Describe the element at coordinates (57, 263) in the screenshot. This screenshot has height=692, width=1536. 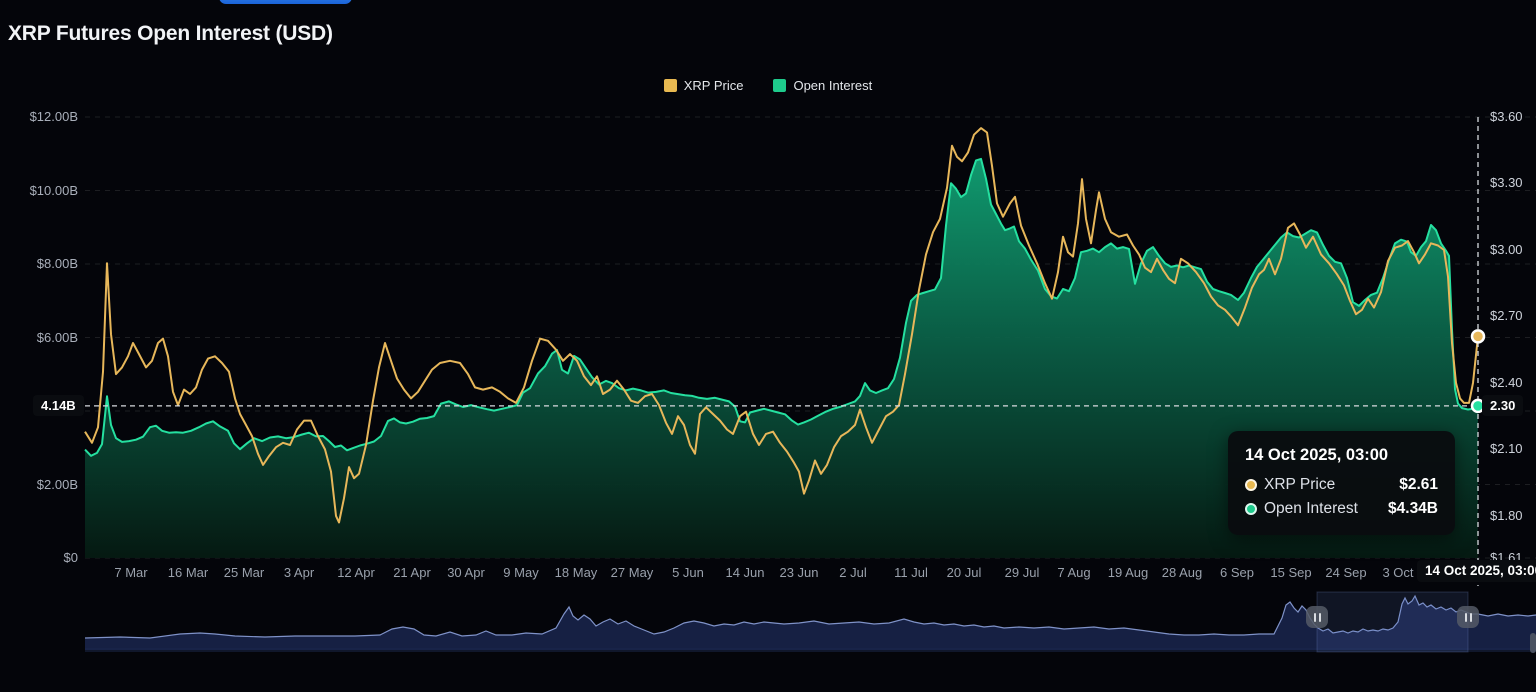
I see `y-axis-left-label: $8.00B` at that location.